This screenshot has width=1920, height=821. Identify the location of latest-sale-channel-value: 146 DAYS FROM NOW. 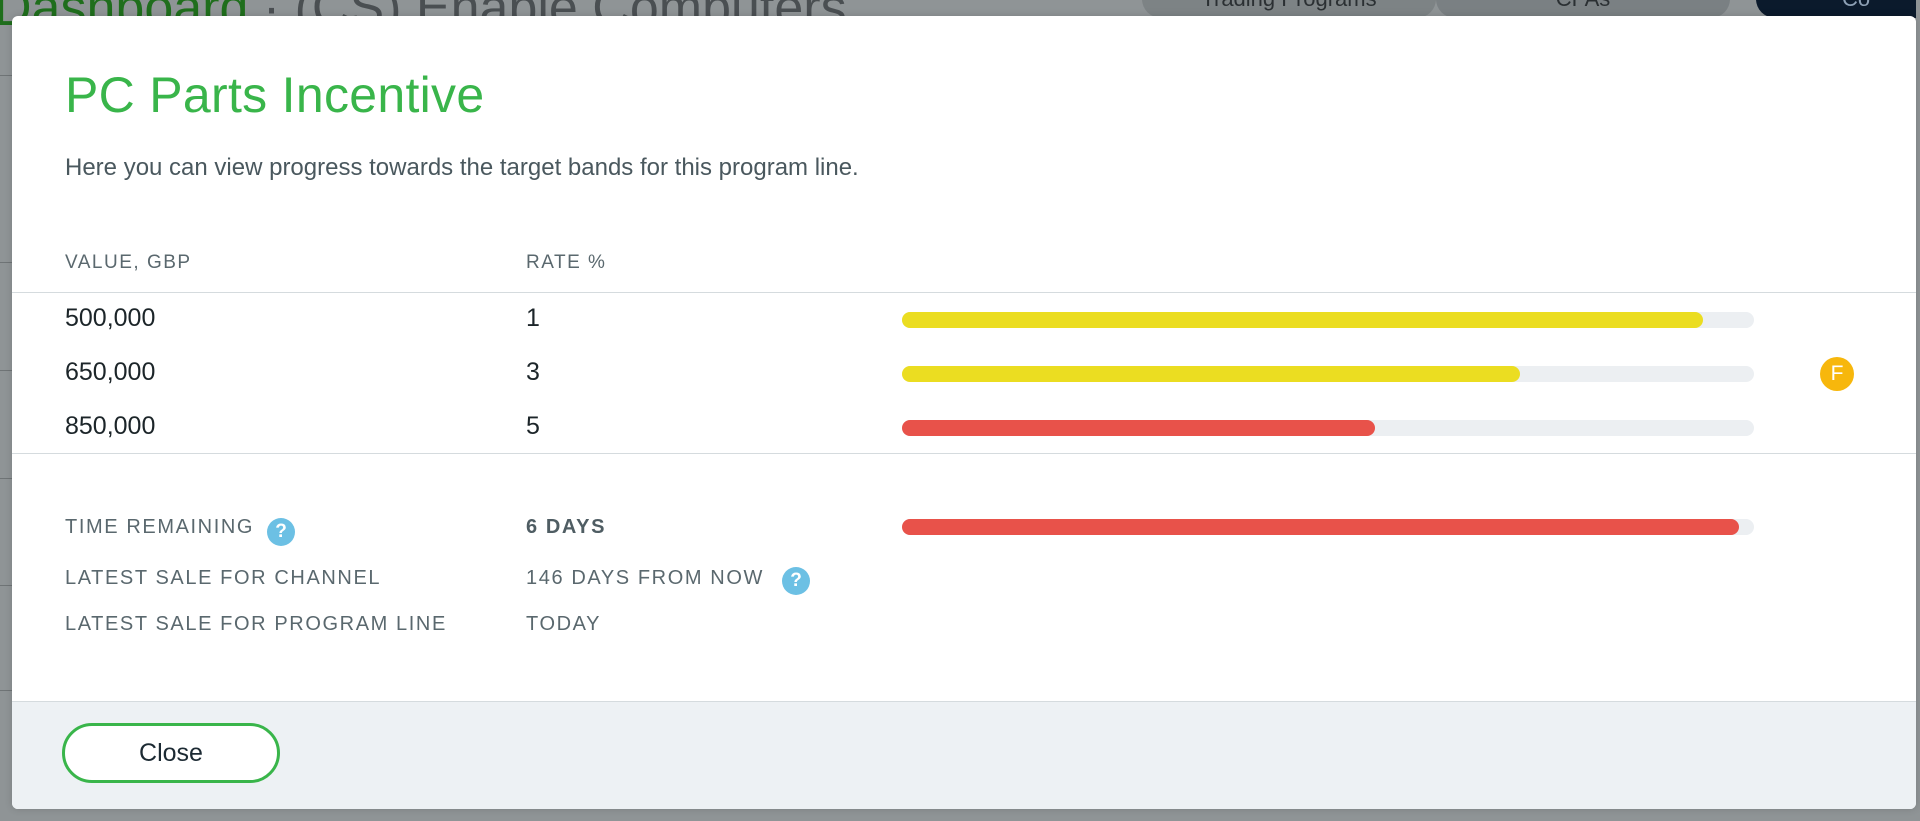
(645, 578).